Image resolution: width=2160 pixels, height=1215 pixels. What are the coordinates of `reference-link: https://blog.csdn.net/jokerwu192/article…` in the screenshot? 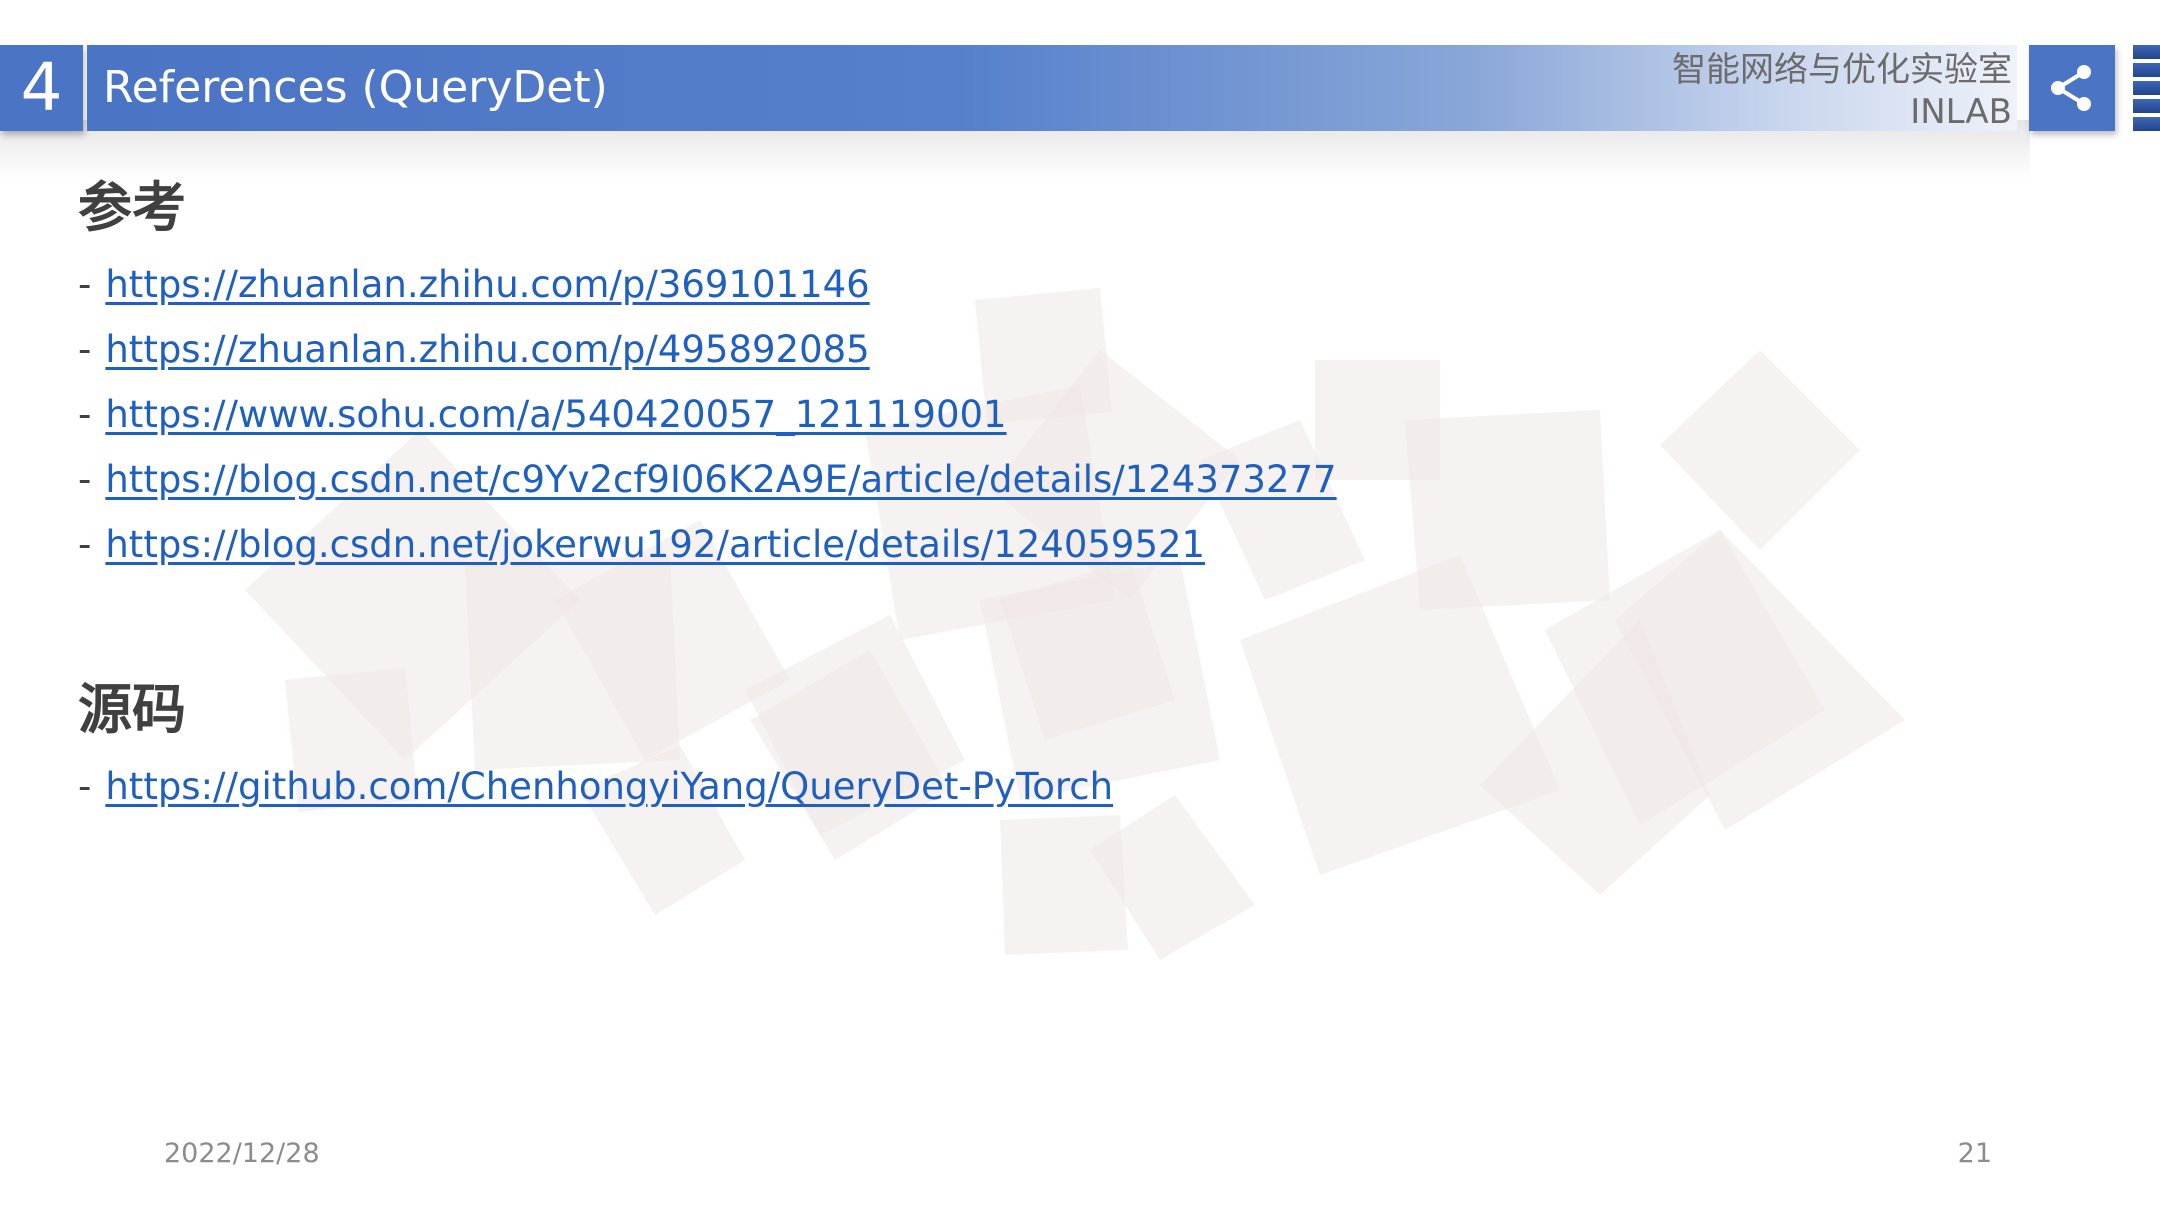 It's located at (655, 544).